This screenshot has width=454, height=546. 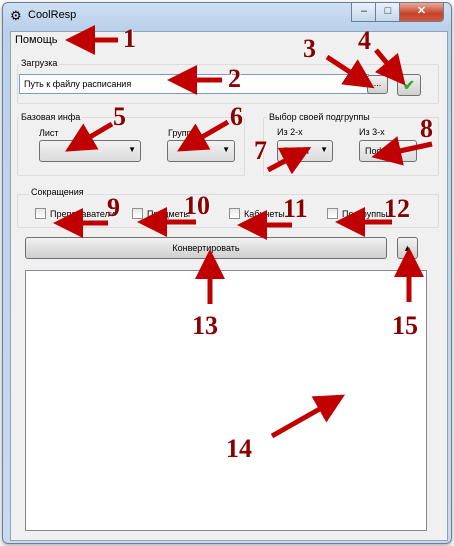 What do you see at coordinates (388, 12) in the screenshot?
I see `maximize-button: □` at bounding box center [388, 12].